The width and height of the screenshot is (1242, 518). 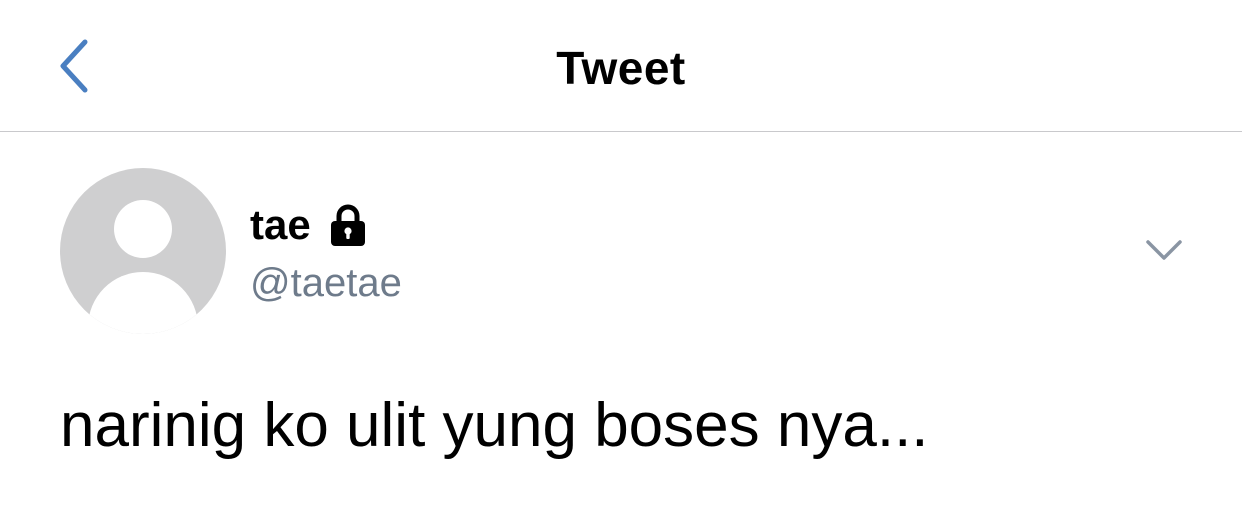 I want to click on lock-icon, so click(x=347, y=225).